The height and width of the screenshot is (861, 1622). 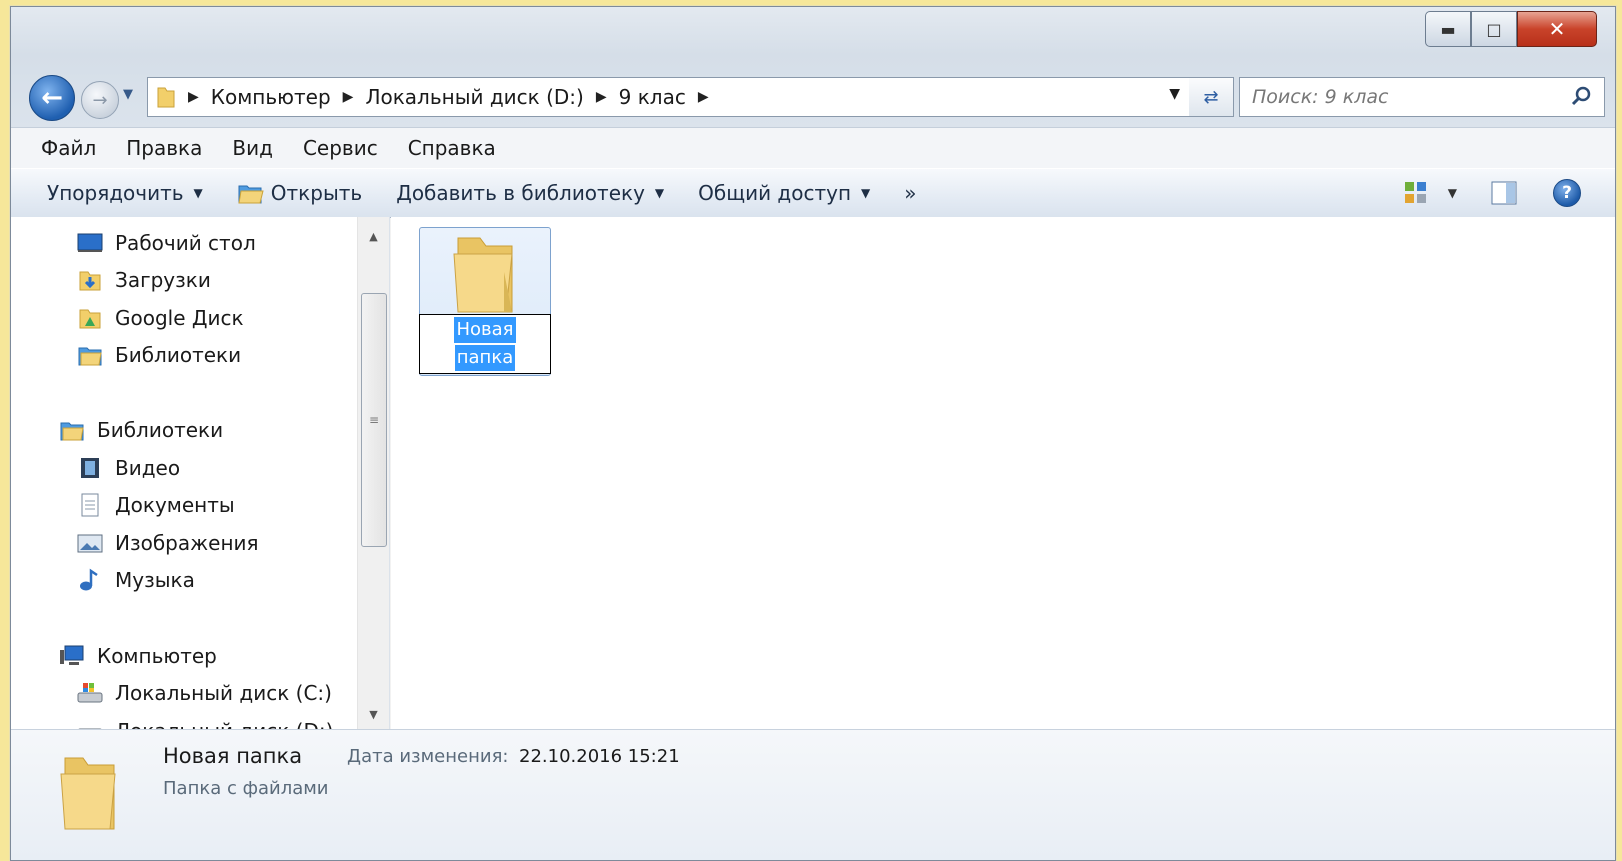 I want to click on menu-edit: Правка, so click(x=164, y=148).